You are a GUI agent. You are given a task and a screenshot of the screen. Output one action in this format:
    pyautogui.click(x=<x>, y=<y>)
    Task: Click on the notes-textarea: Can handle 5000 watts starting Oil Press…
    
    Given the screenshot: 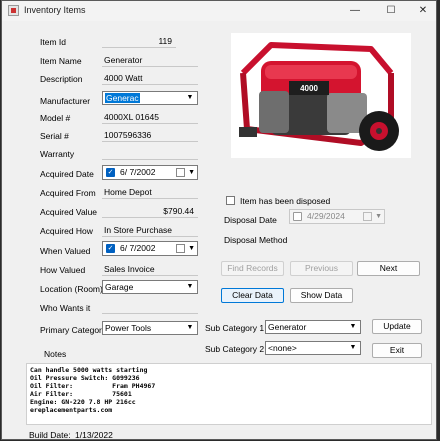 What is the action you would take?
    pyautogui.click(x=229, y=394)
    